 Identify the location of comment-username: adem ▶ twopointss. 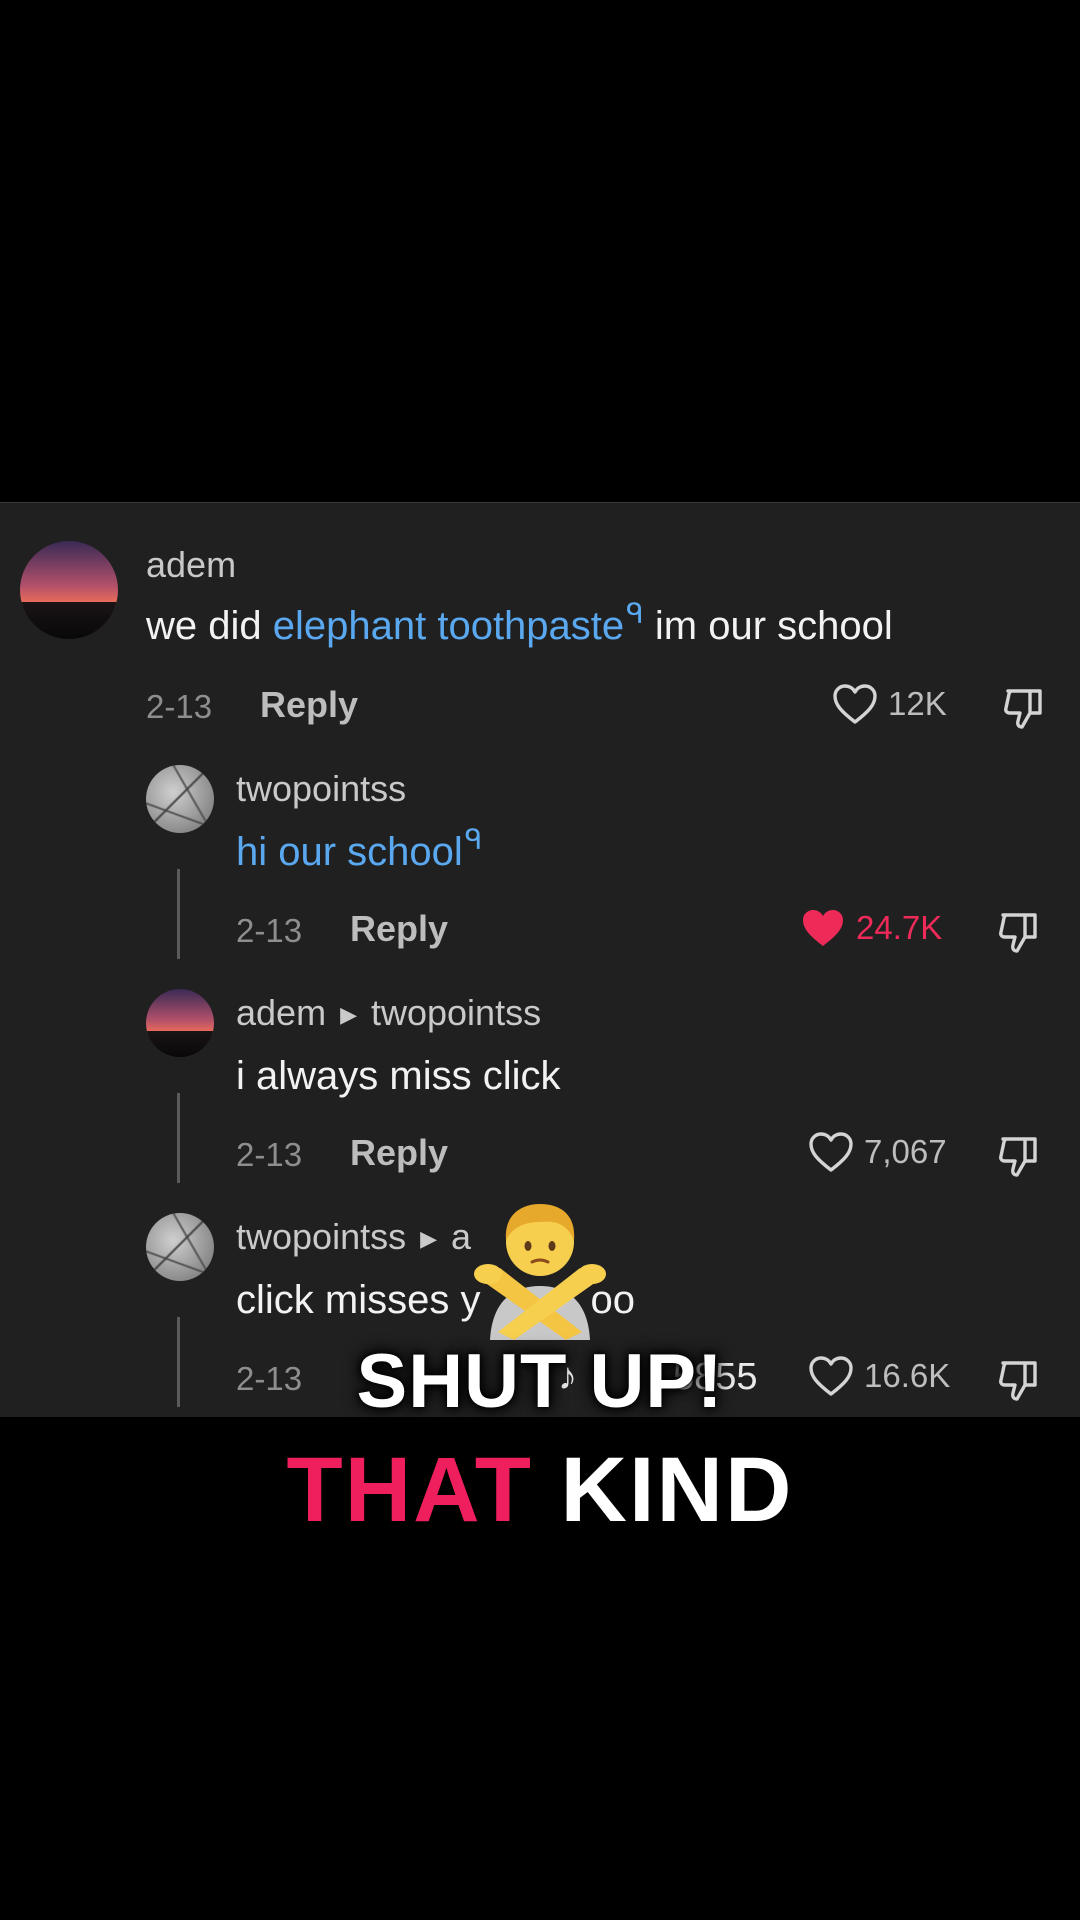
(388, 1015).